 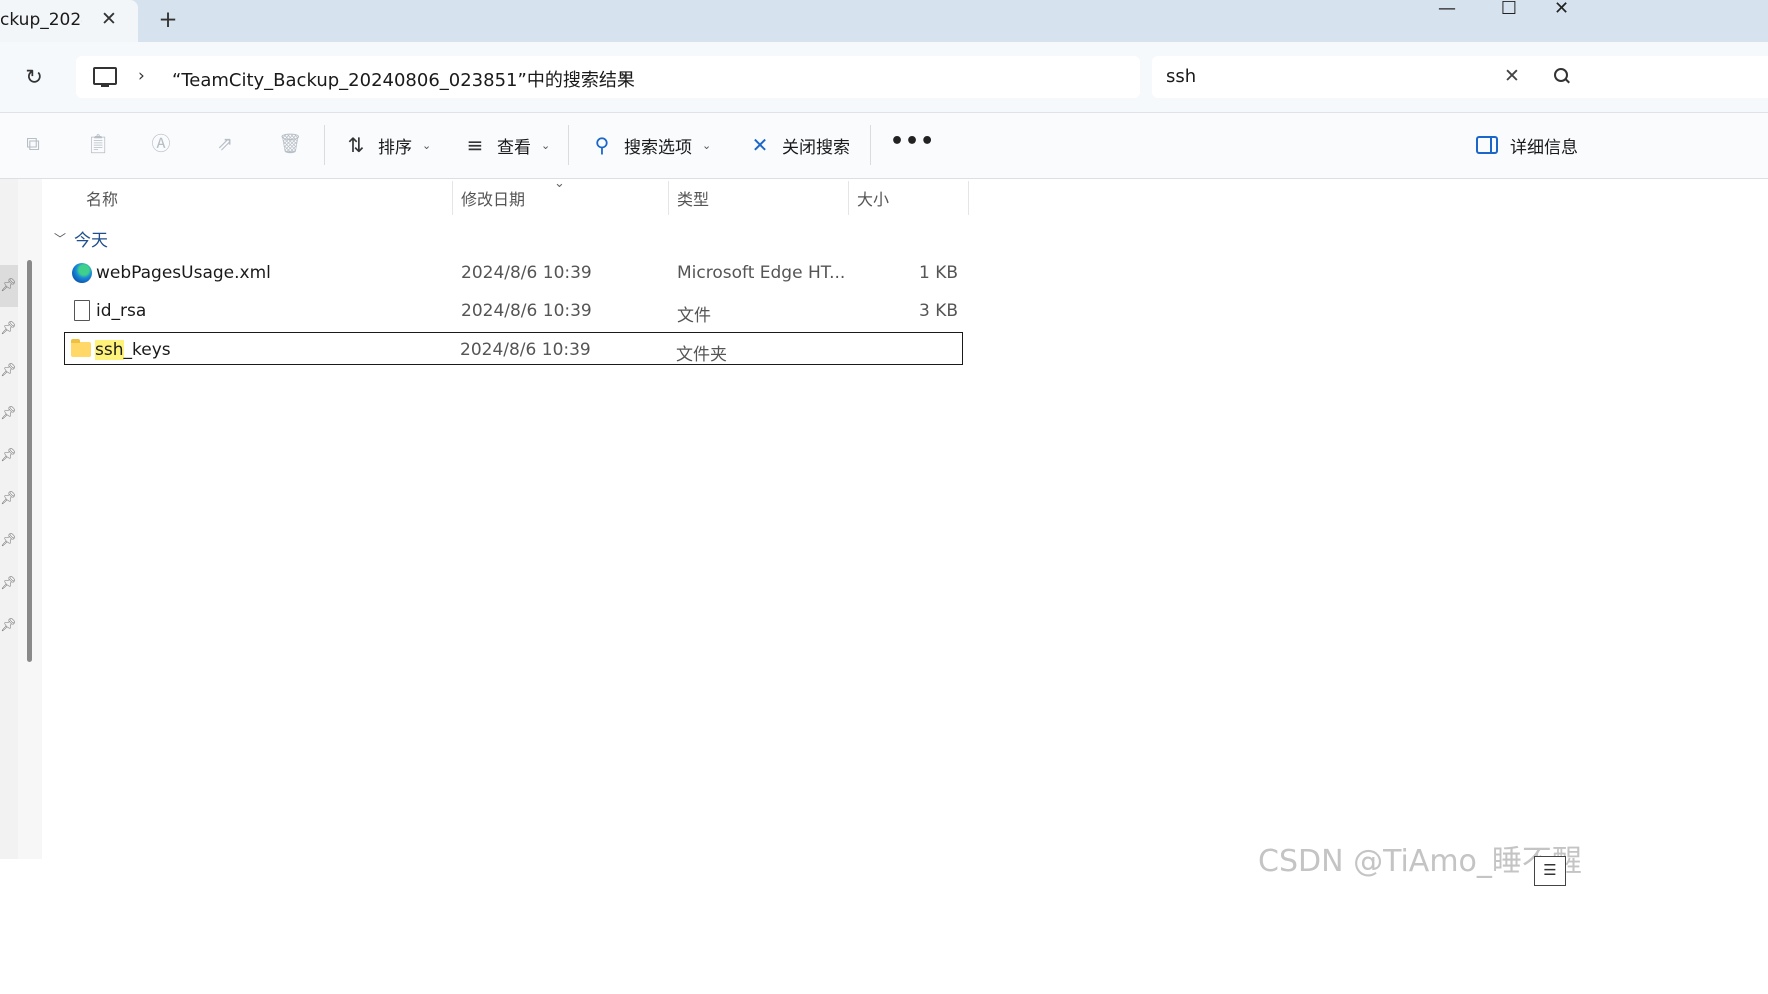 I want to click on more-options-icon: •••, so click(x=912, y=141).